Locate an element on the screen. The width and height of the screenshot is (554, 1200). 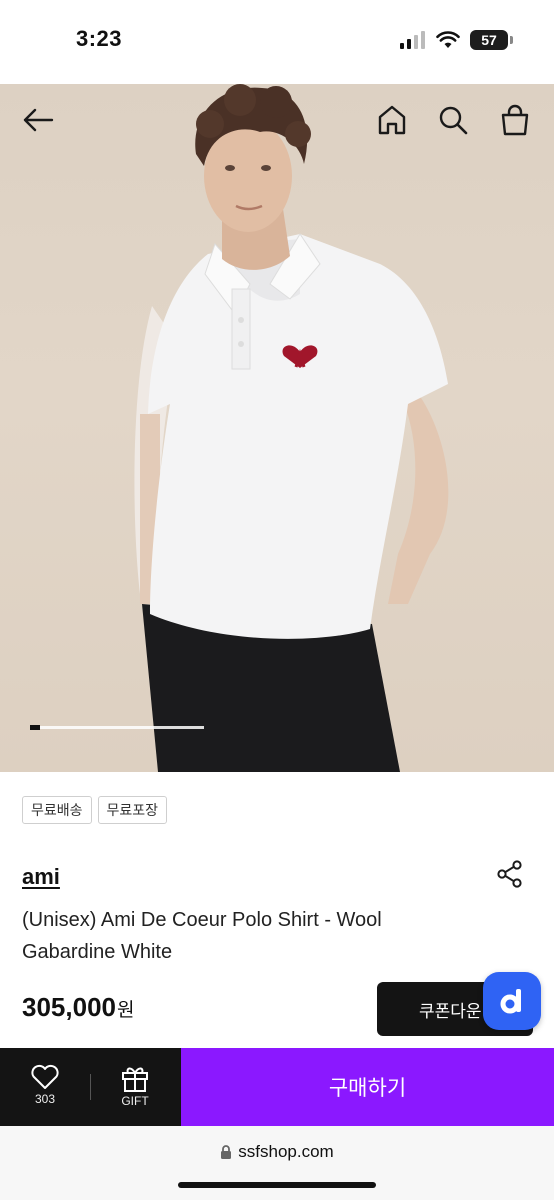
gift-button: GIFT is located at coordinates (135, 1086).